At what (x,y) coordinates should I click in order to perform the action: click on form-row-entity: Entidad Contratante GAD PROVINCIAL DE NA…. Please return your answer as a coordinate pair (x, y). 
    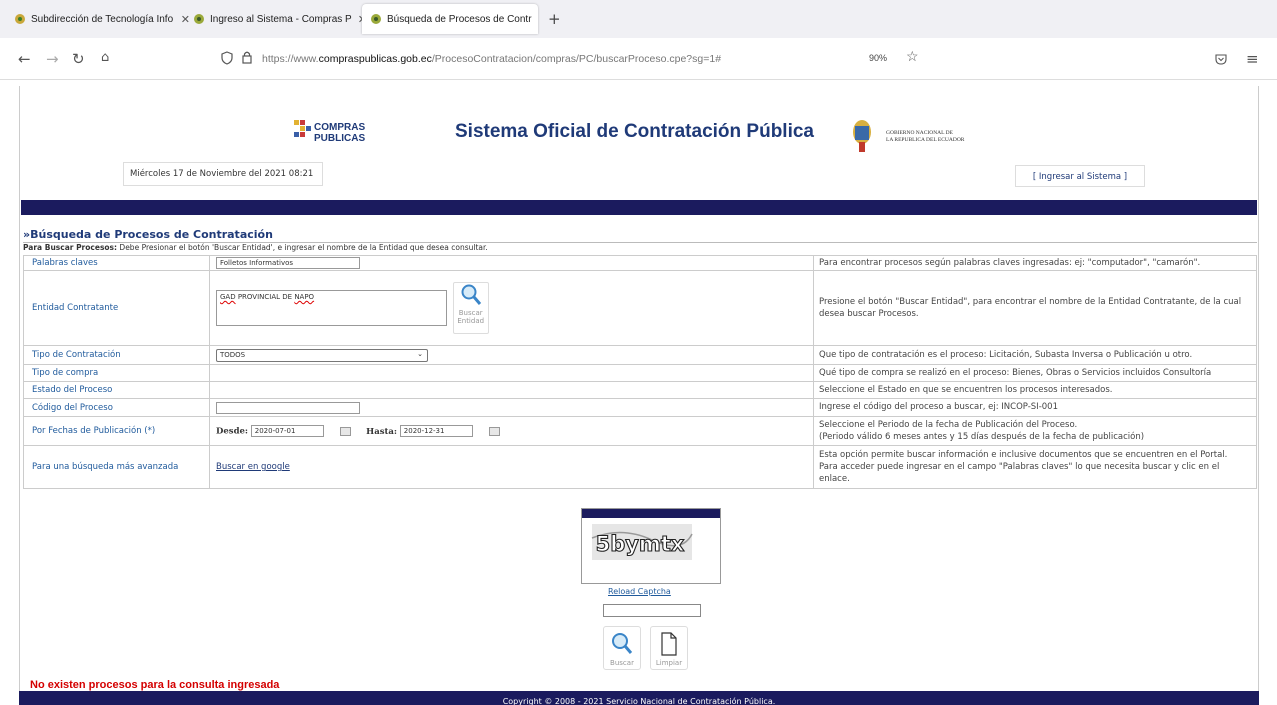
    Looking at the image, I should click on (640, 308).